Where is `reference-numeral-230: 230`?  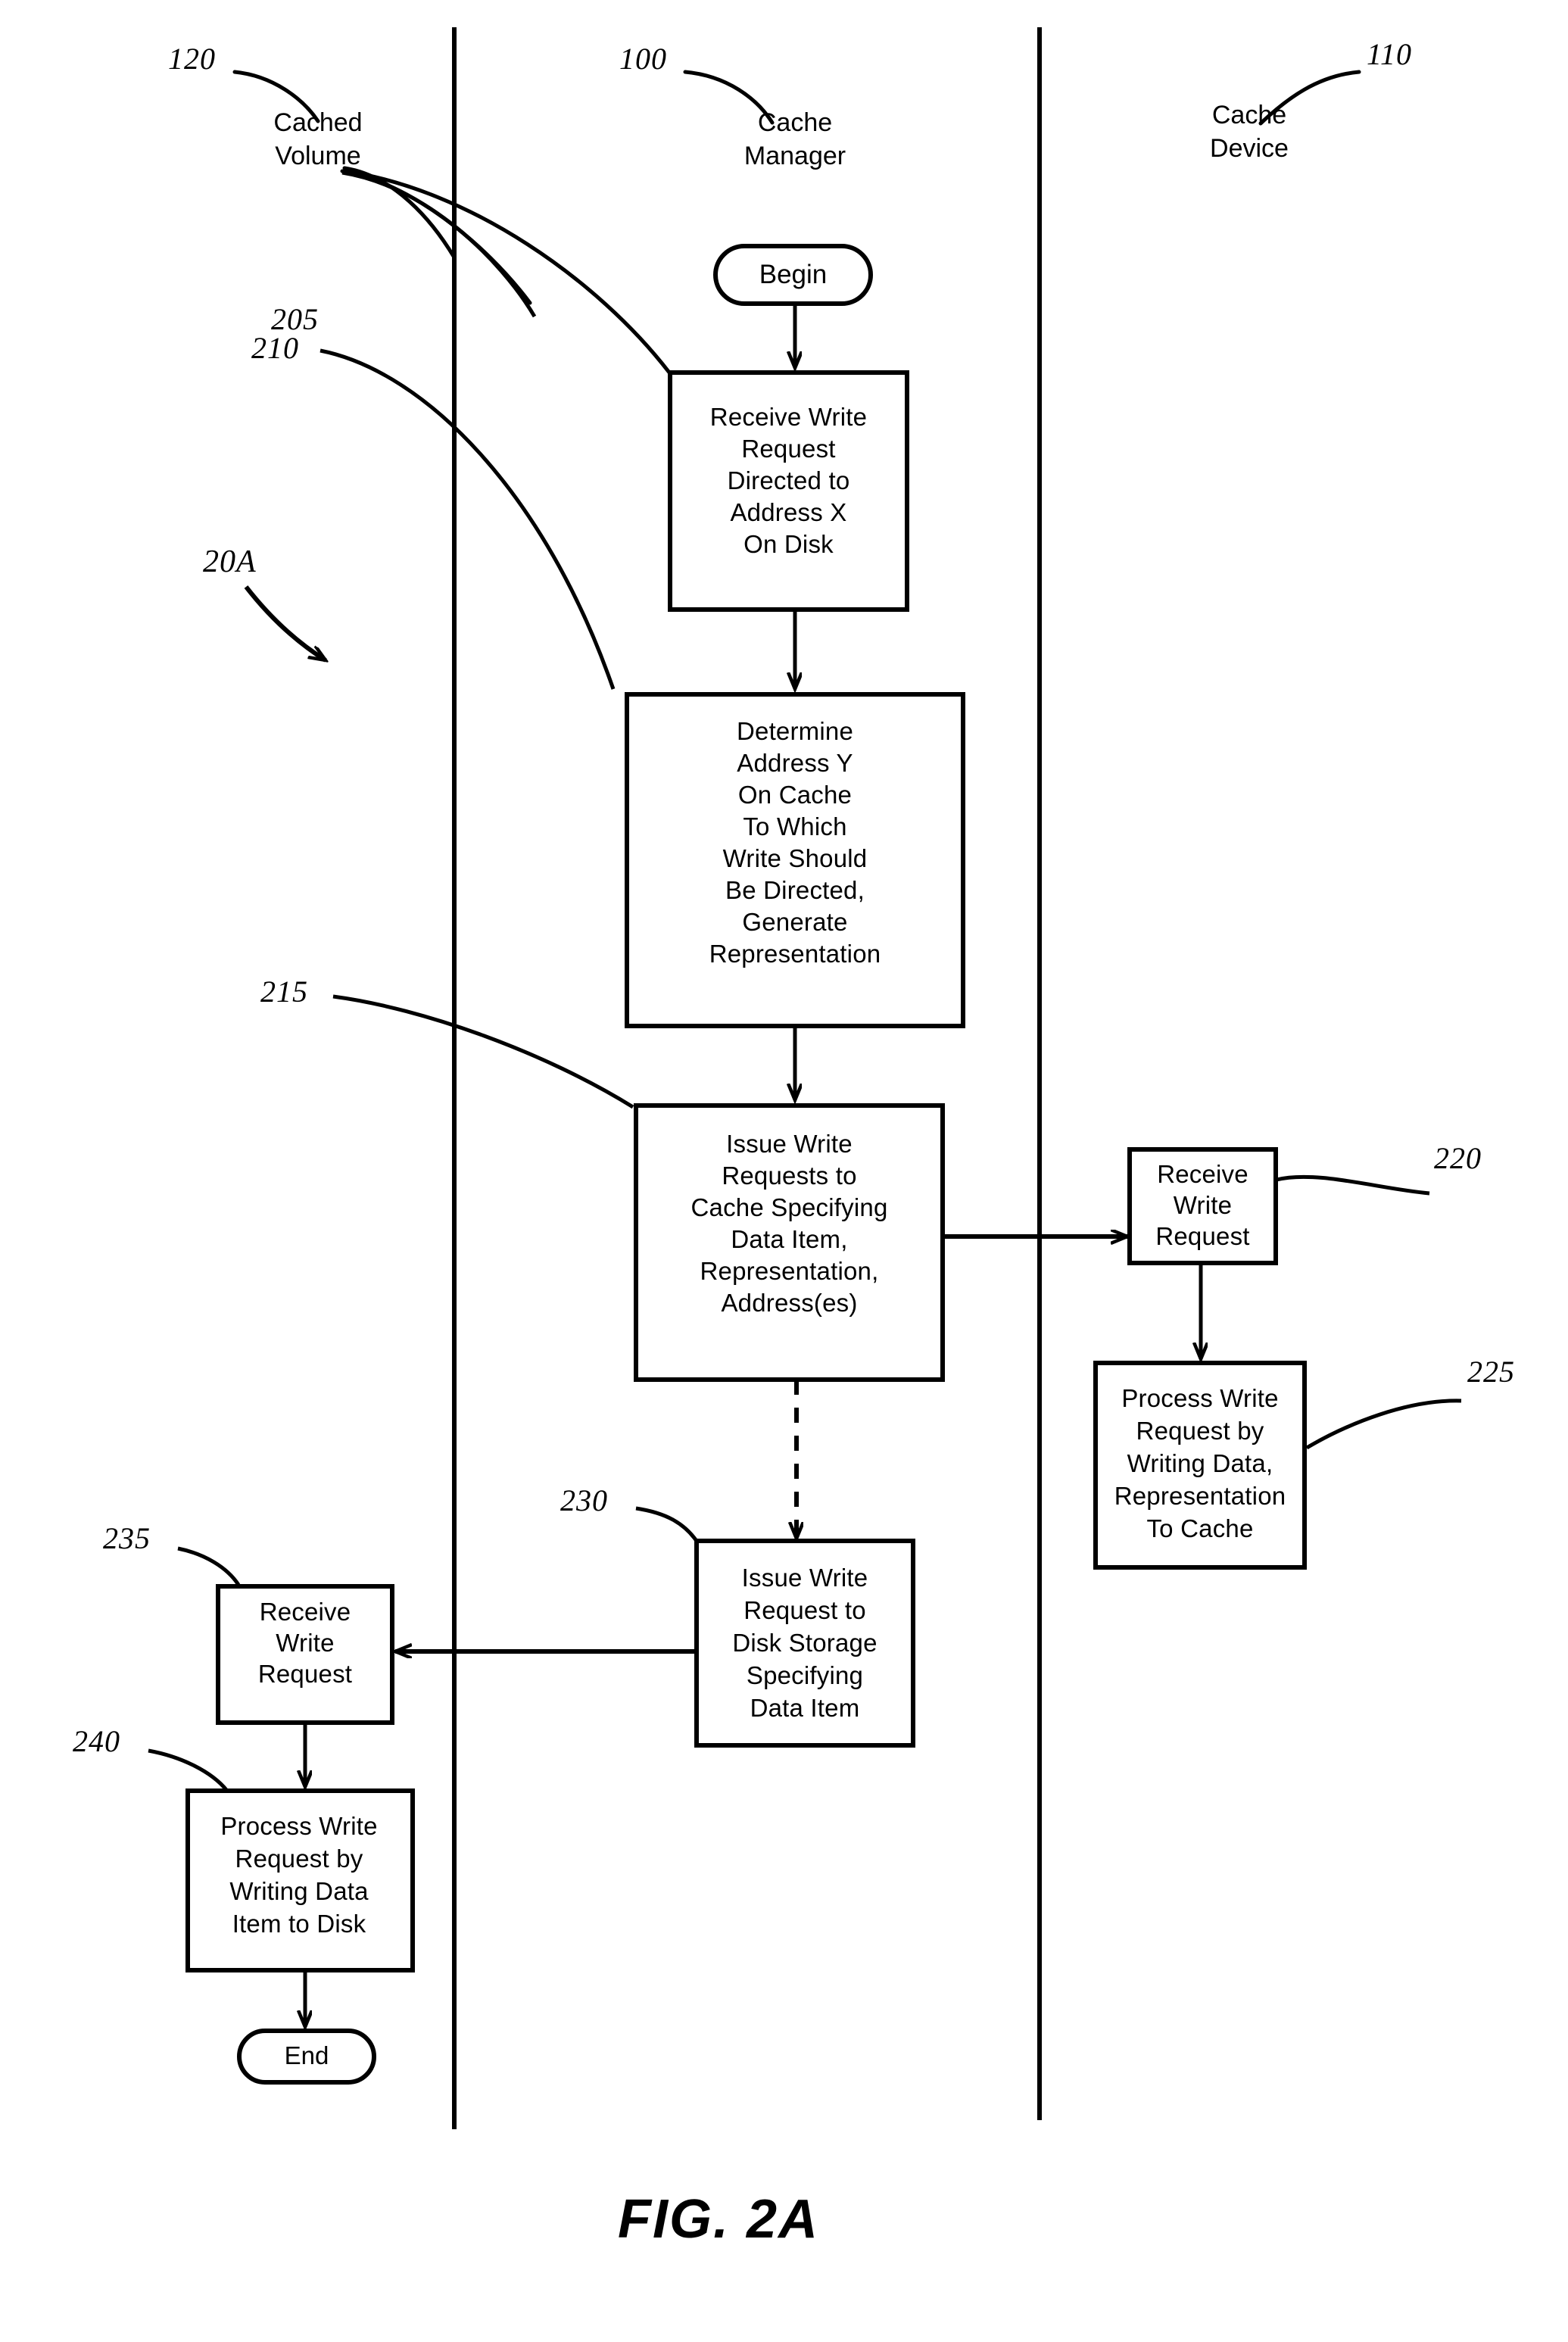 reference-numeral-230: 230 is located at coordinates (584, 1500).